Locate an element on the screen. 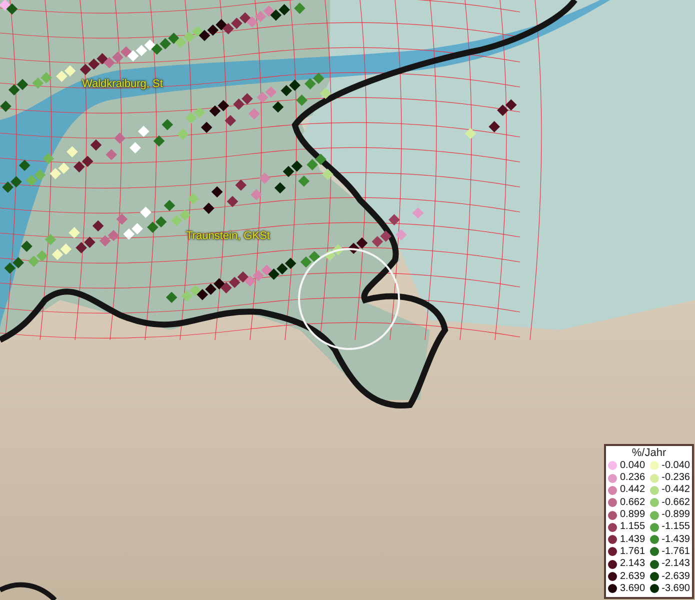  legend-value: 0.899 is located at coordinates (633, 515).